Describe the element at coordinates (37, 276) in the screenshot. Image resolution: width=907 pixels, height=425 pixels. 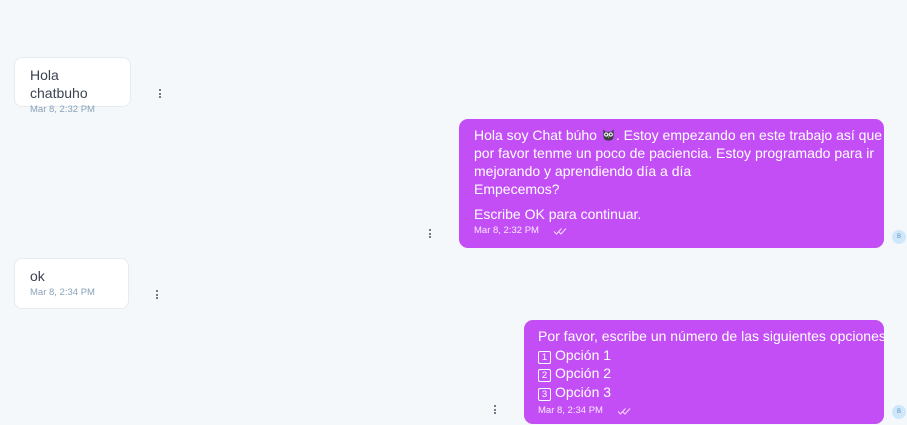
I see `message-text: ok` at that location.